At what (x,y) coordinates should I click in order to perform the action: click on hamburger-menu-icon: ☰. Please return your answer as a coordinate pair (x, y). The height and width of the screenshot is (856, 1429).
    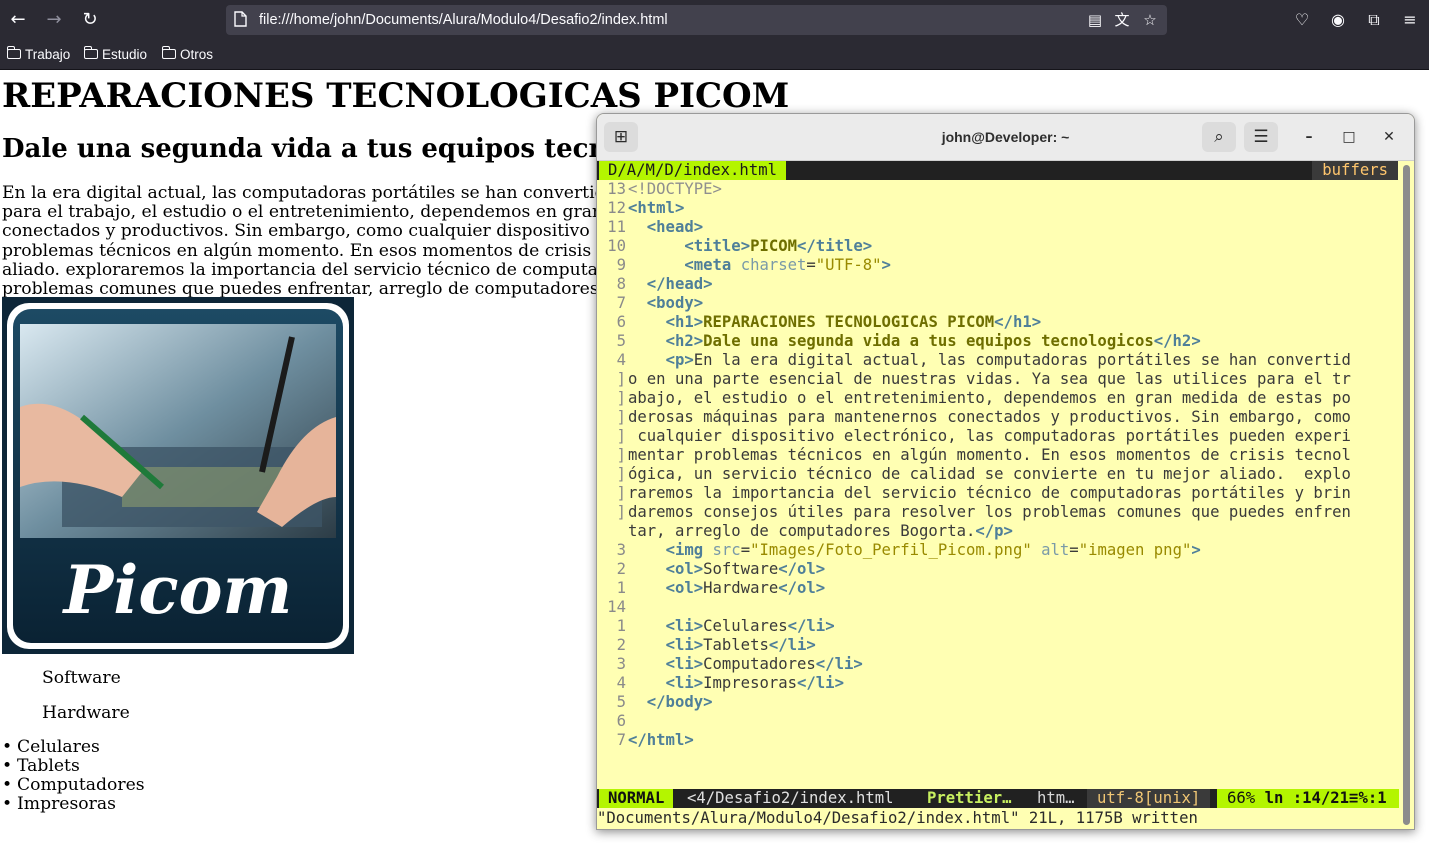
    Looking at the image, I should click on (1261, 137).